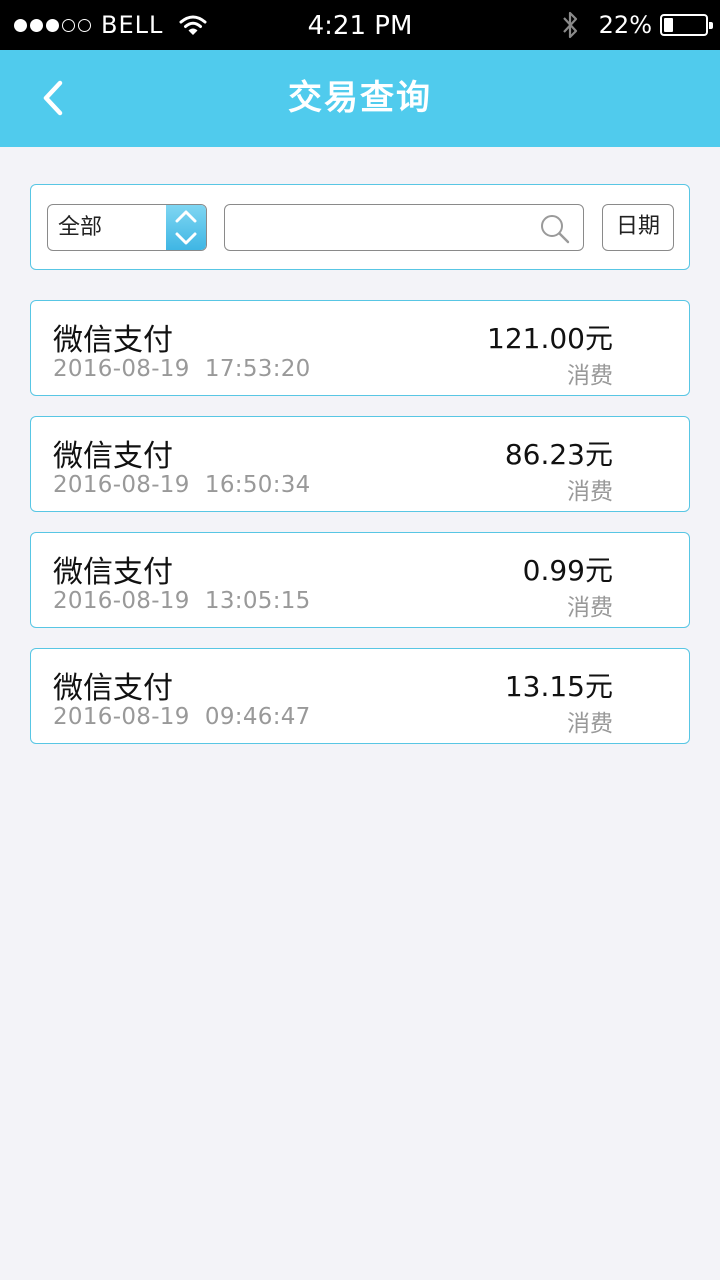 The height and width of the screenshot is (1280, 720). What do you see at coordinates (80, 227) in the screenshot?
I see `type-select-value: 全部` at bounding box center [80, 227].